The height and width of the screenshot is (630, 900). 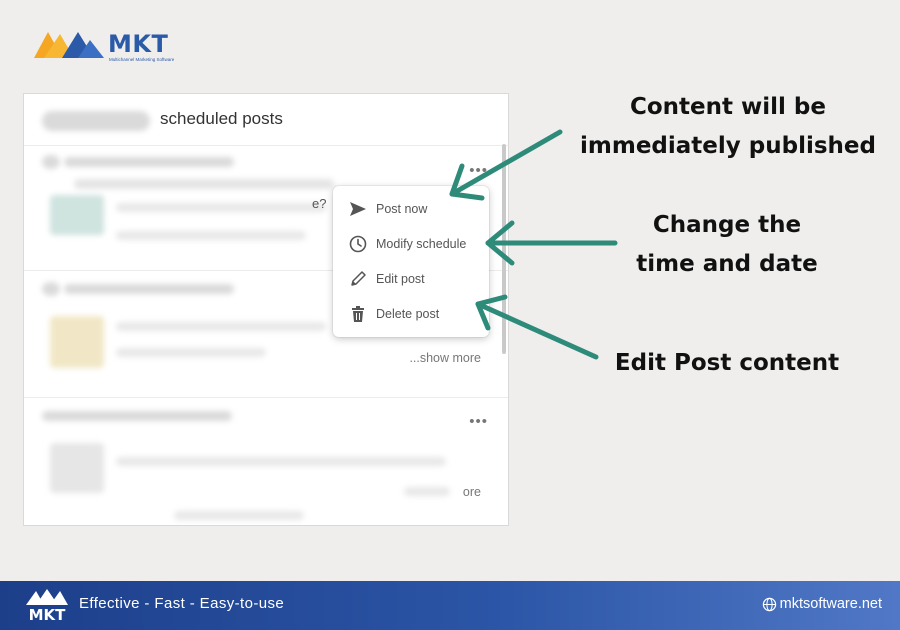 I want to click on footer-tagline: Effective - Fast - Easy-to-use, so click(x=182, y=603).